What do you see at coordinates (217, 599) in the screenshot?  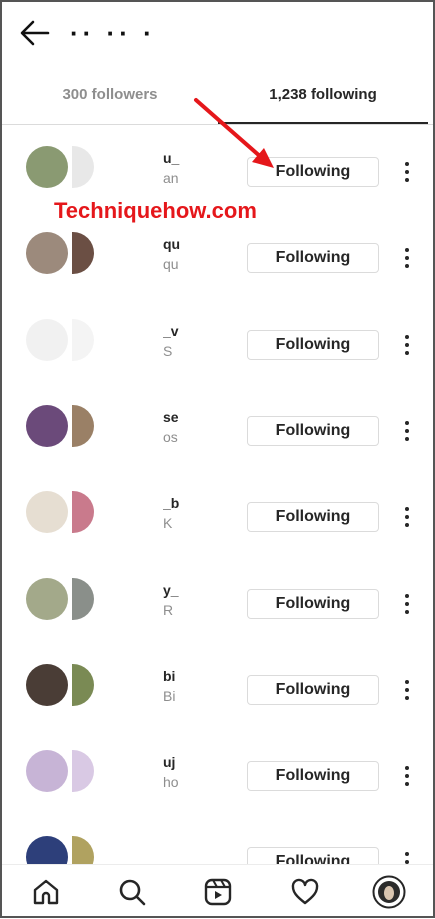 I see `list-item: y_ R Following` at bounding box center [217, 599].